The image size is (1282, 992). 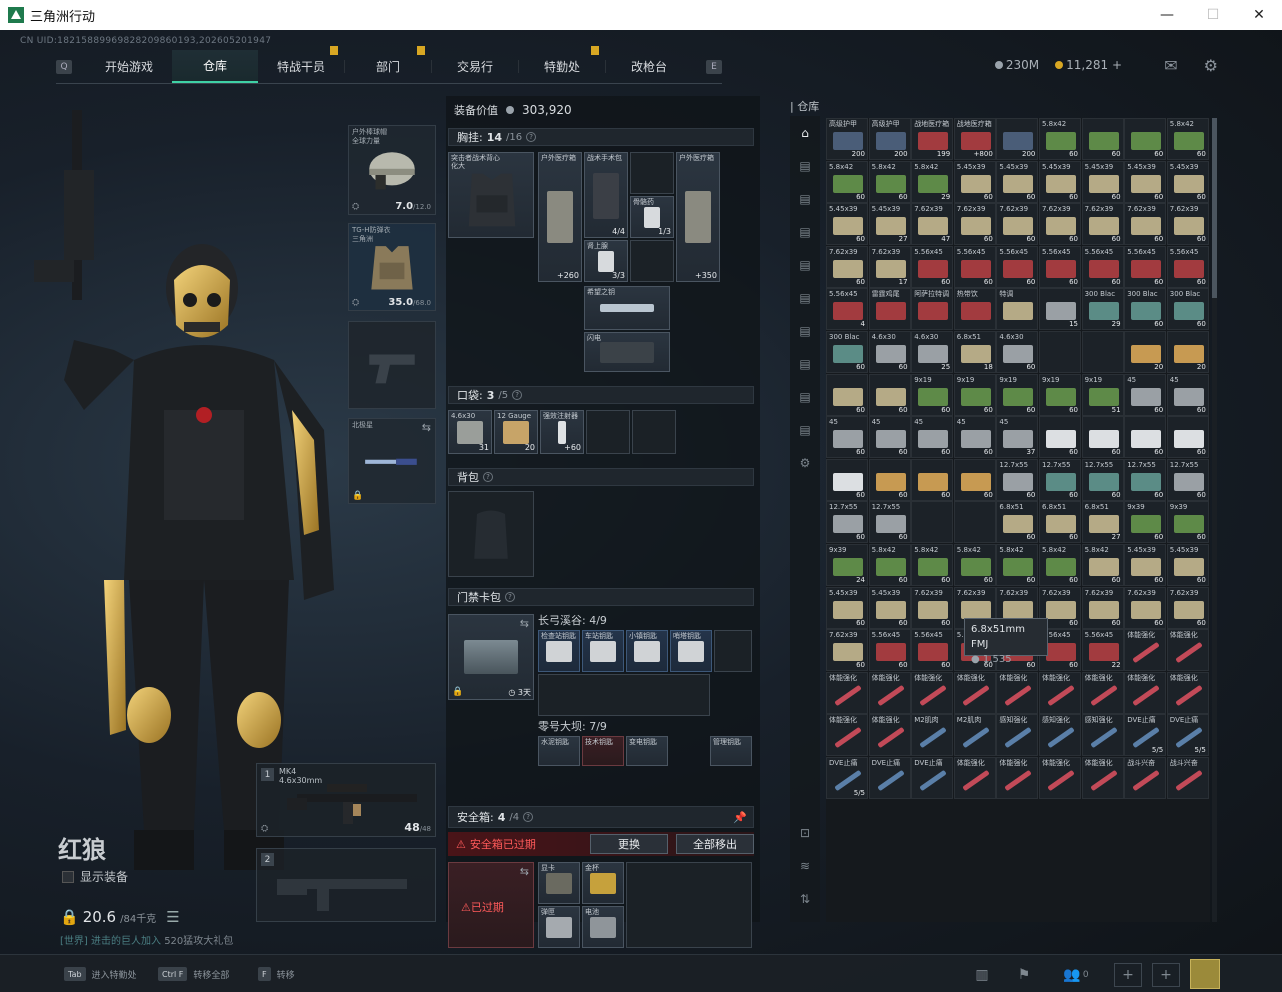 I want to click on tab-department: 部门, so click(x=388, y=64).